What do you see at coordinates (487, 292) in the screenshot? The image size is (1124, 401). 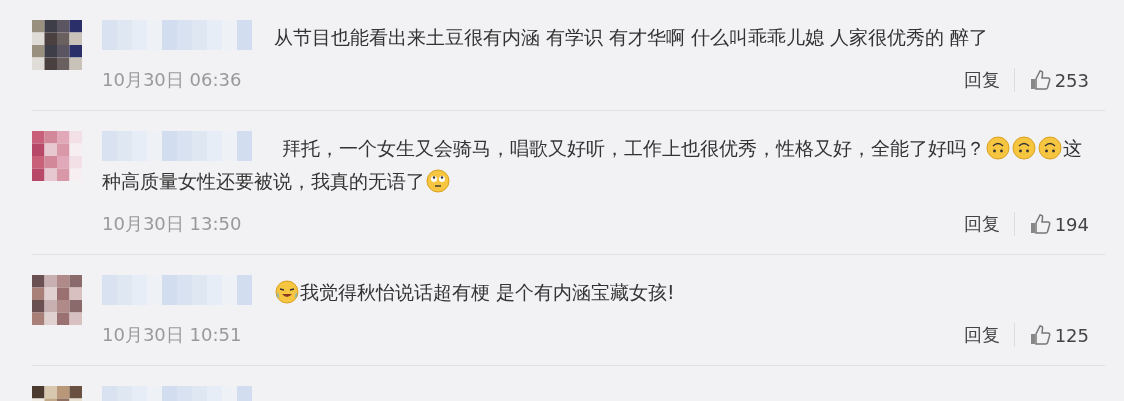 I see `comment-text: 我觉得秋怡说话超有梗 是个有内涵宝藏女孩!` at bounding box center [487, 292].